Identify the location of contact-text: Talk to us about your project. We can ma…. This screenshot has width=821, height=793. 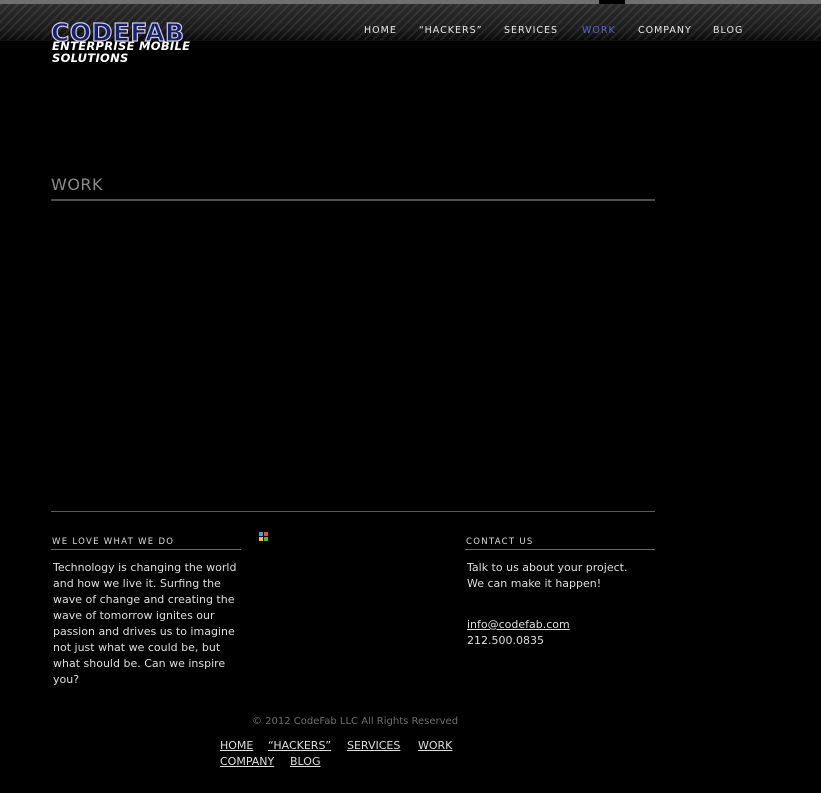
(547, 575).